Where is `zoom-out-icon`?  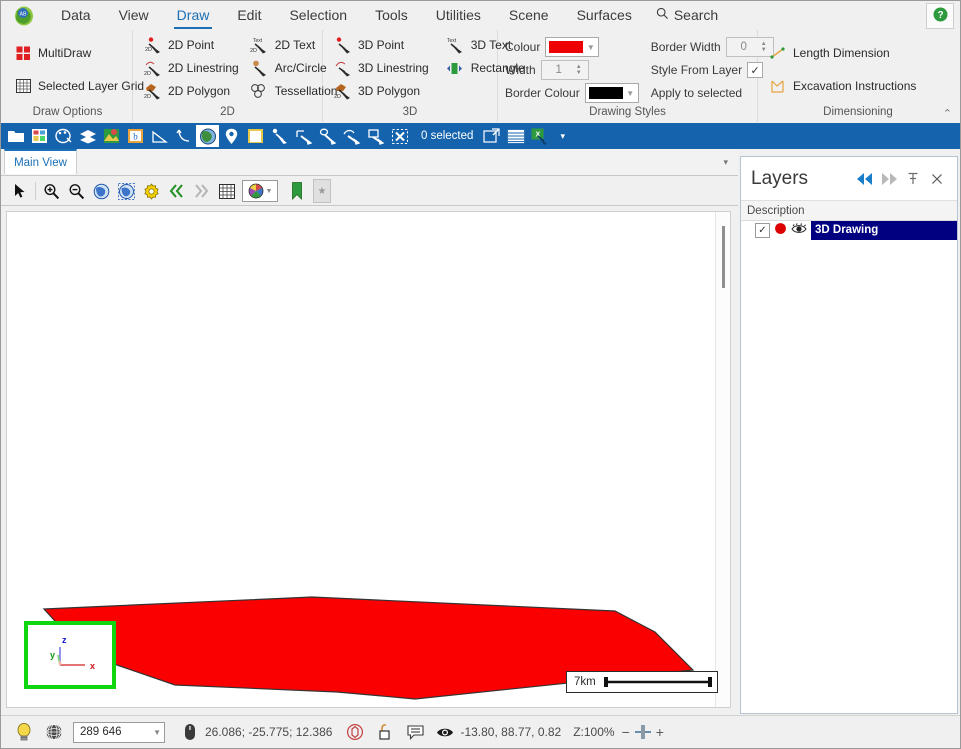 zoom-out-icon is located at coordinates (76, 191).